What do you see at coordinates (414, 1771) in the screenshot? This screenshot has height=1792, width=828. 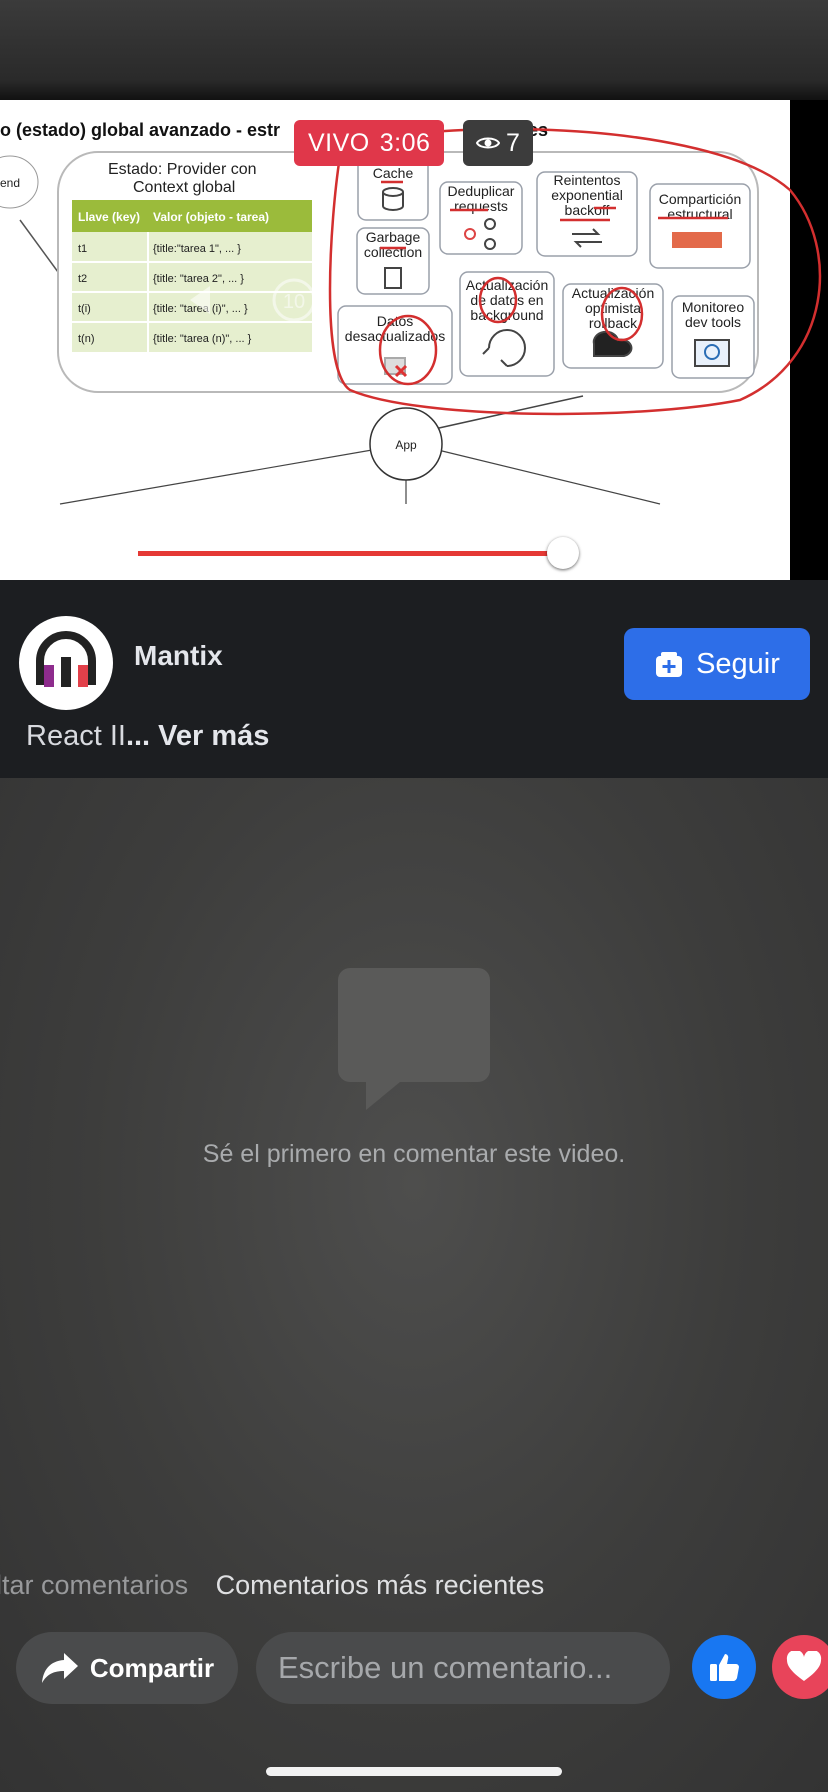 I see `home-indicator` at bounding box center [414, 1771].